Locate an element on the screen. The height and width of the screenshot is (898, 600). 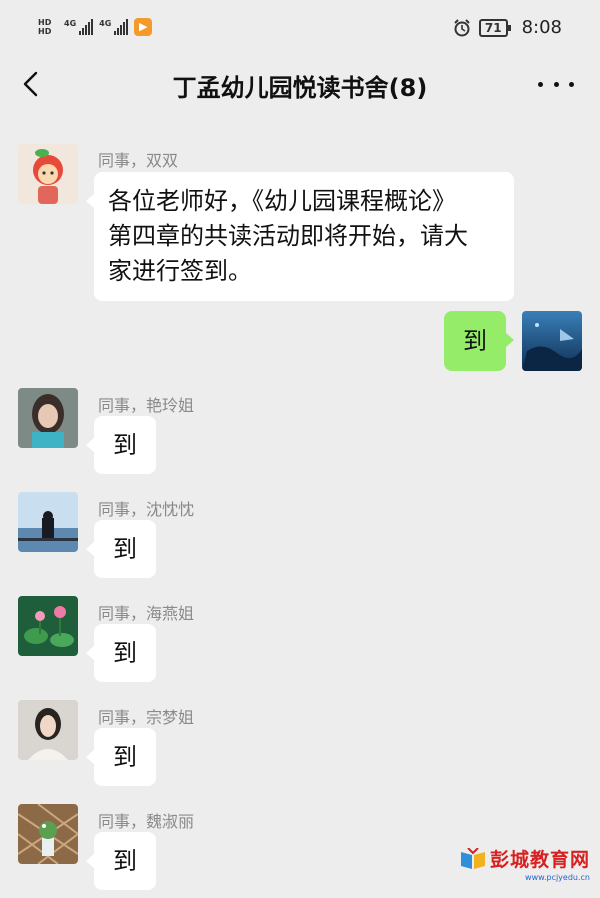
sender-name: 同事，魏淑丽 is located at coordinates (146, 821).